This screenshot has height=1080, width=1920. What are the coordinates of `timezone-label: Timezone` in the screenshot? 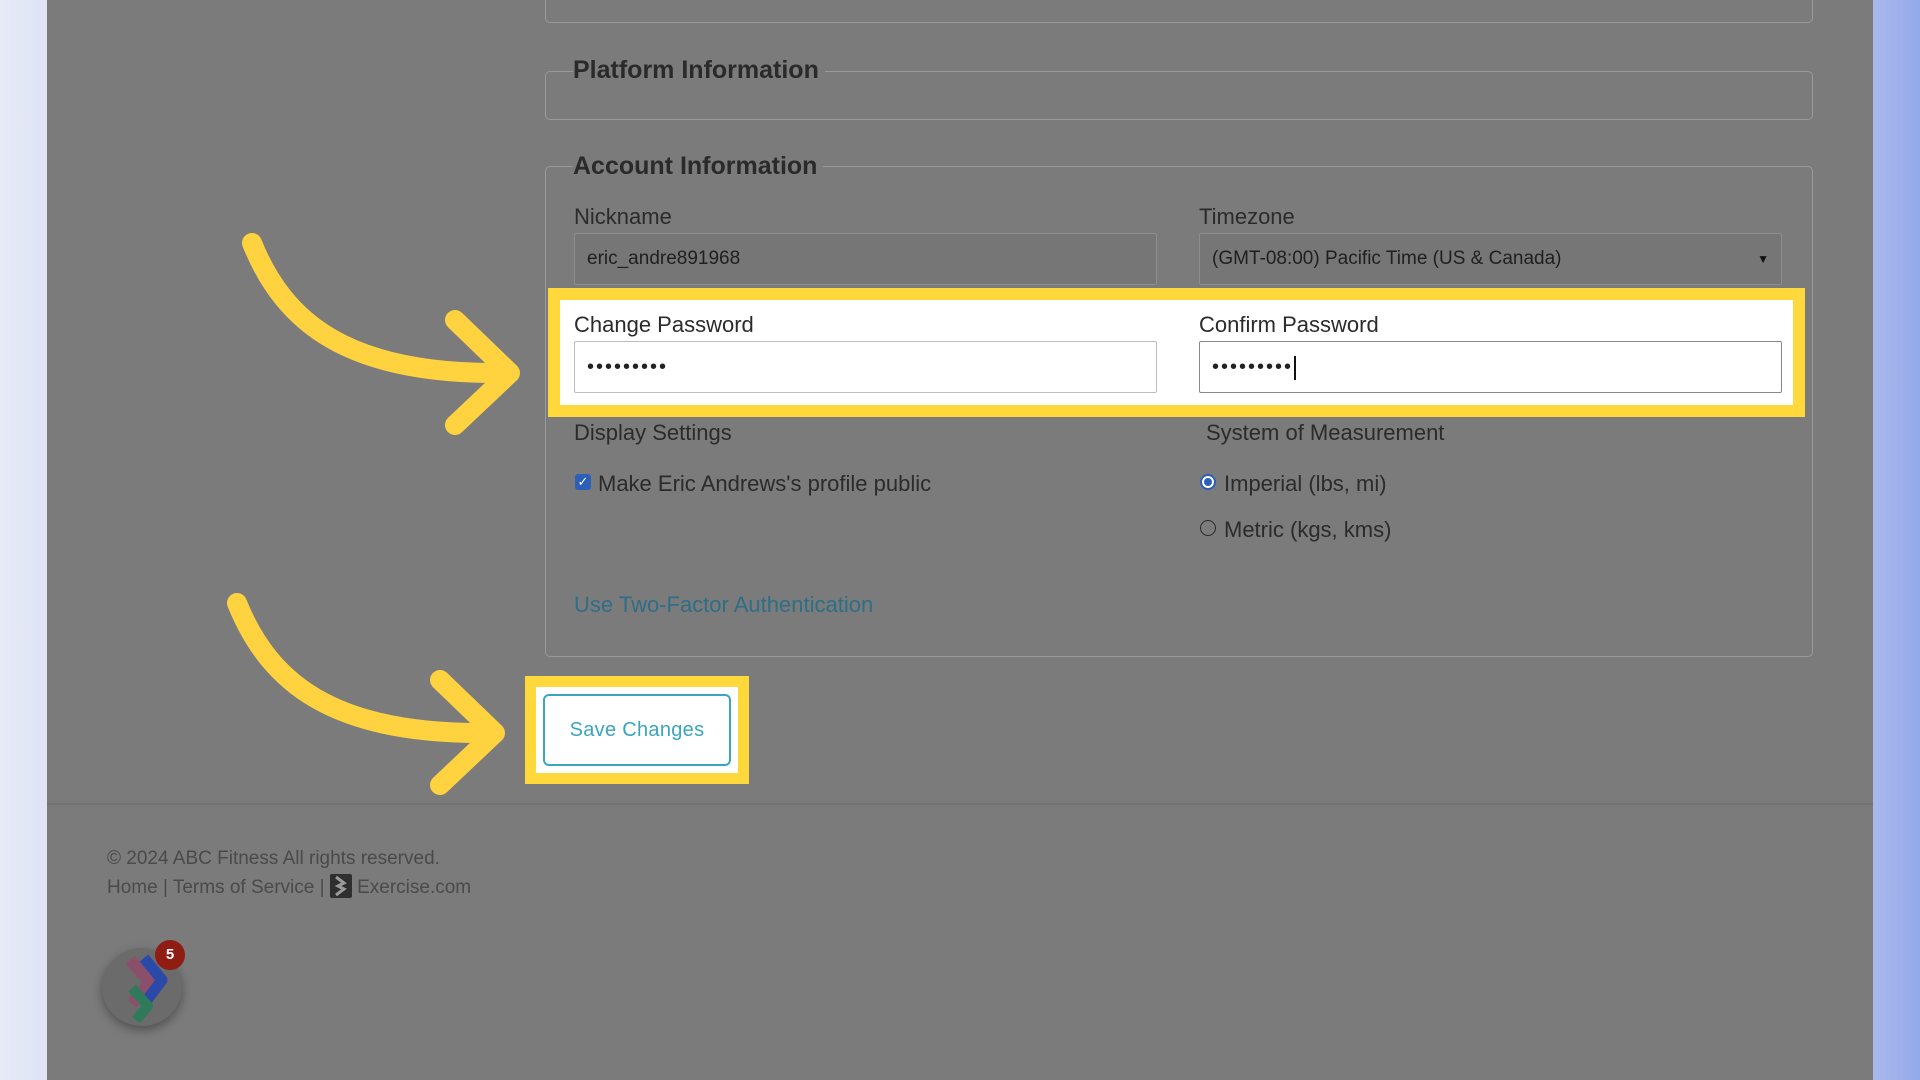 It's located at (1247, 216).